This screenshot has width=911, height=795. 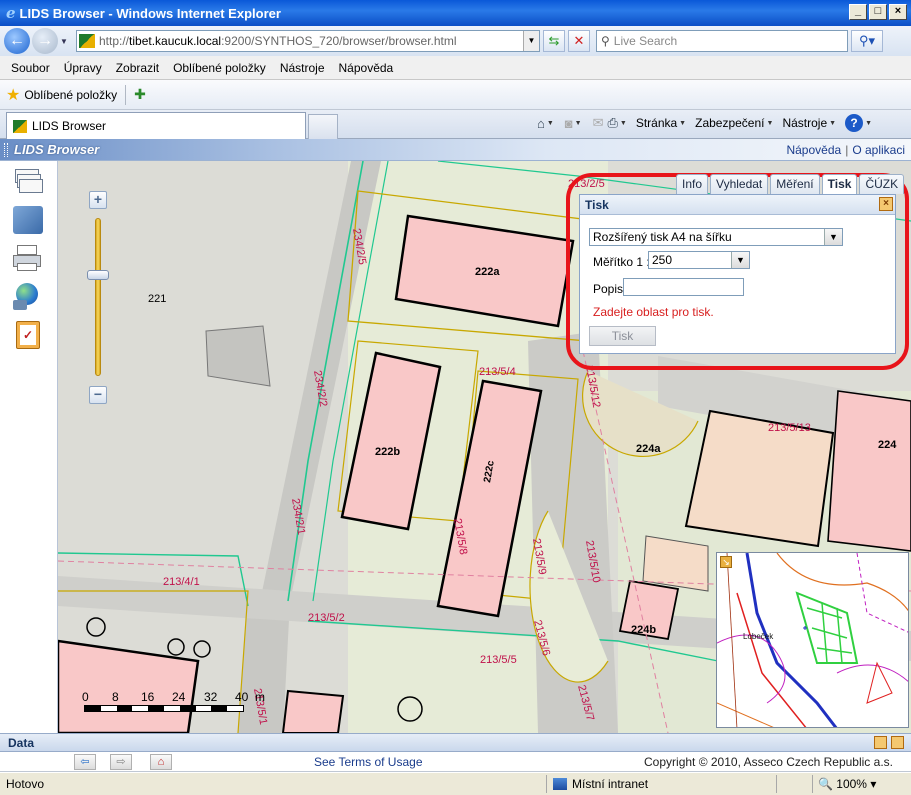 I want to click on maximize-icon, so click(x=897, y=742).